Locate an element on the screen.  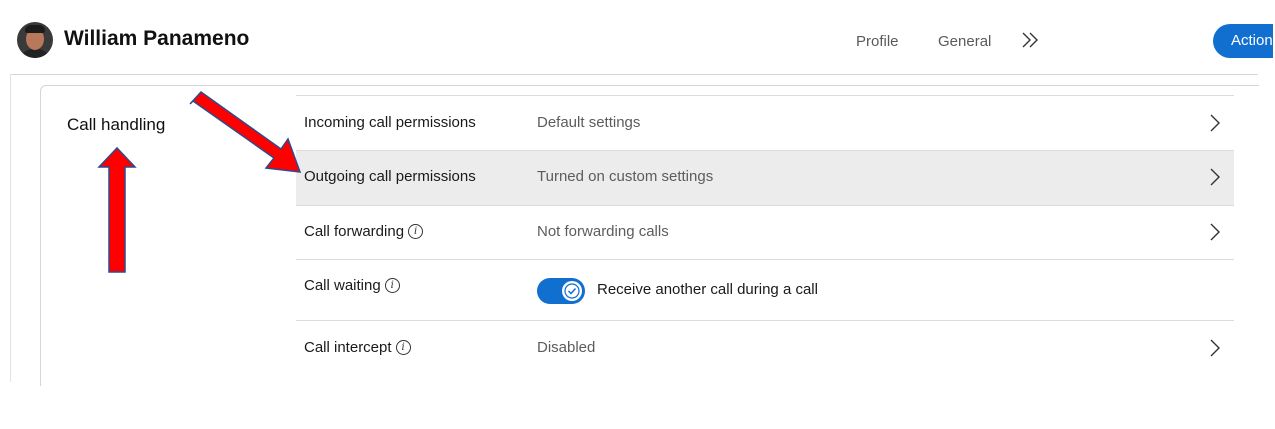
user-name: William Panameno is located at coordinates (157, 38).